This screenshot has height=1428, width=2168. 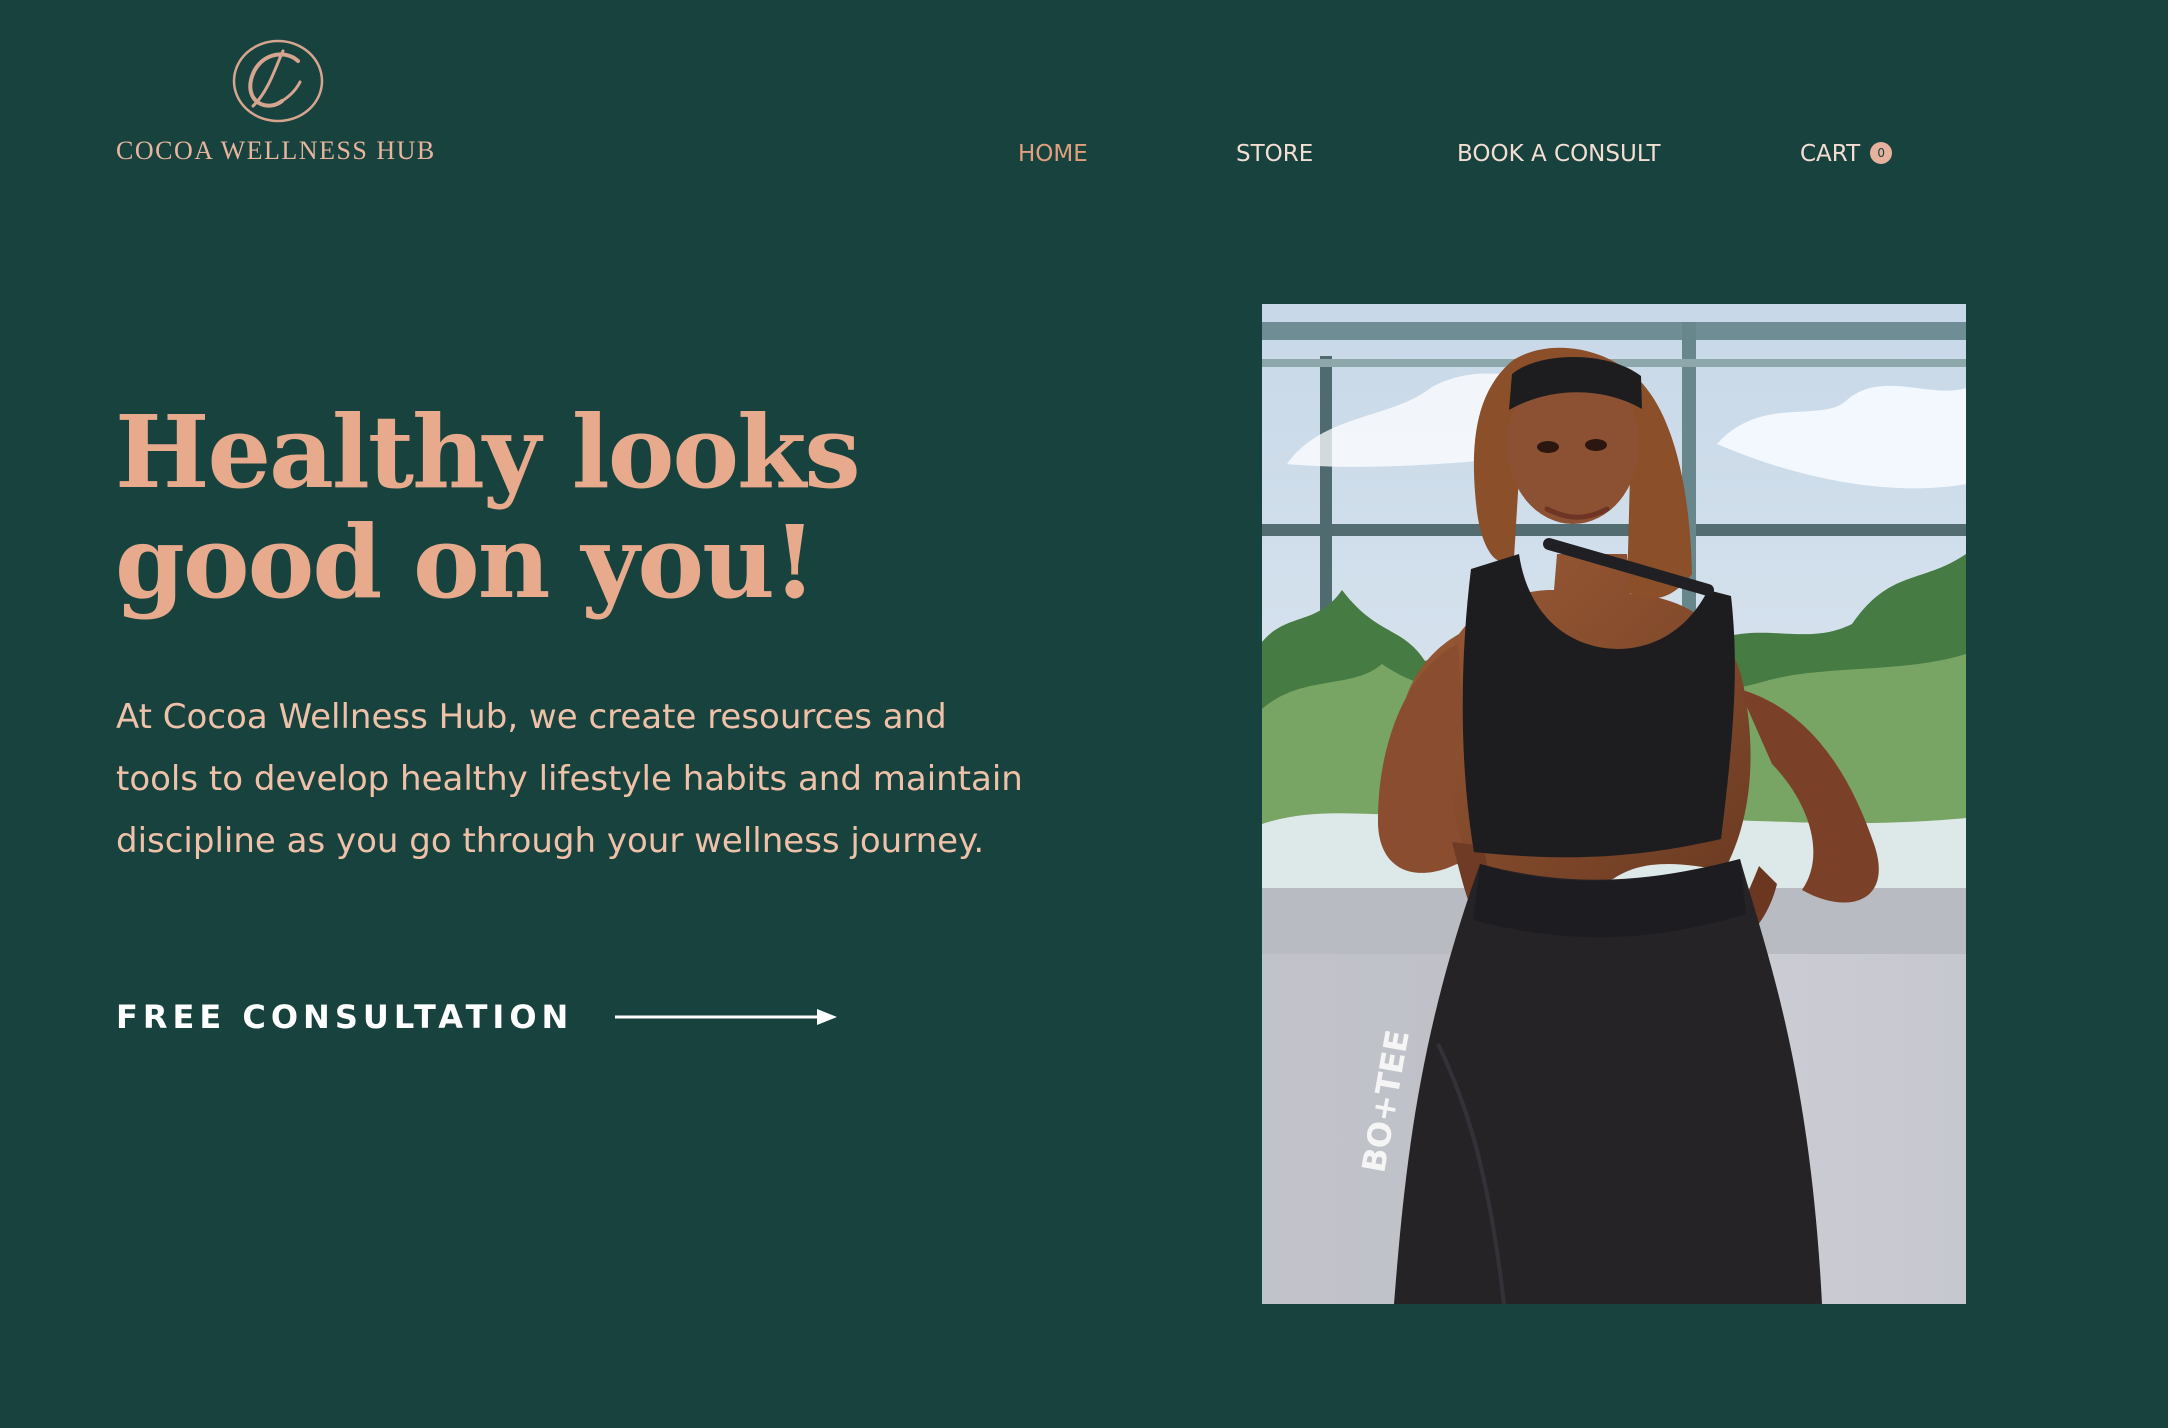 I want to click on cart-label: CART, so click(x=1830, y=154).